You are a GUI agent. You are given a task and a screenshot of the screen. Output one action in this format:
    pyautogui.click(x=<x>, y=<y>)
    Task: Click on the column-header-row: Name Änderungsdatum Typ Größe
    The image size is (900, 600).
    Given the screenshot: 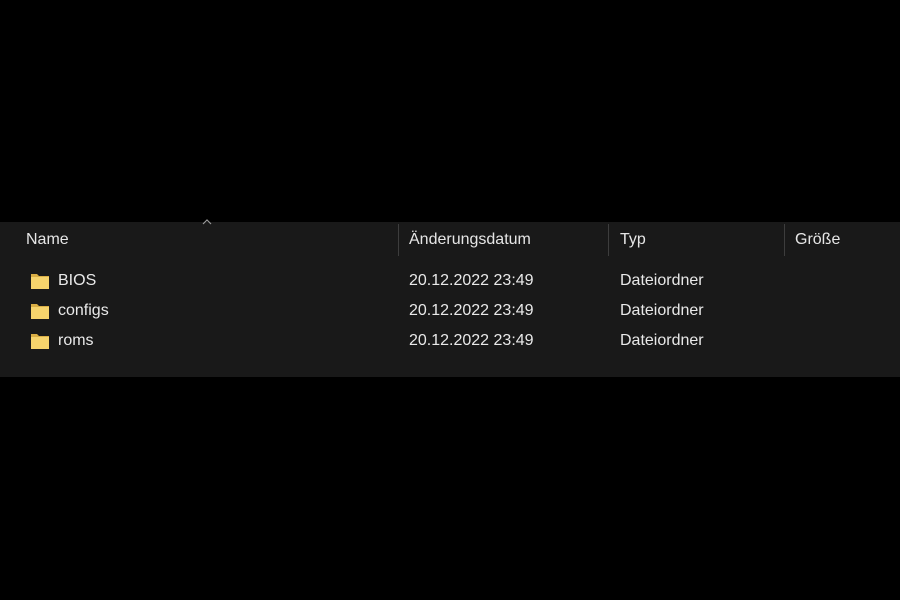 What is the action you would take?
    pyautogui.click(x=450, y=238)
    